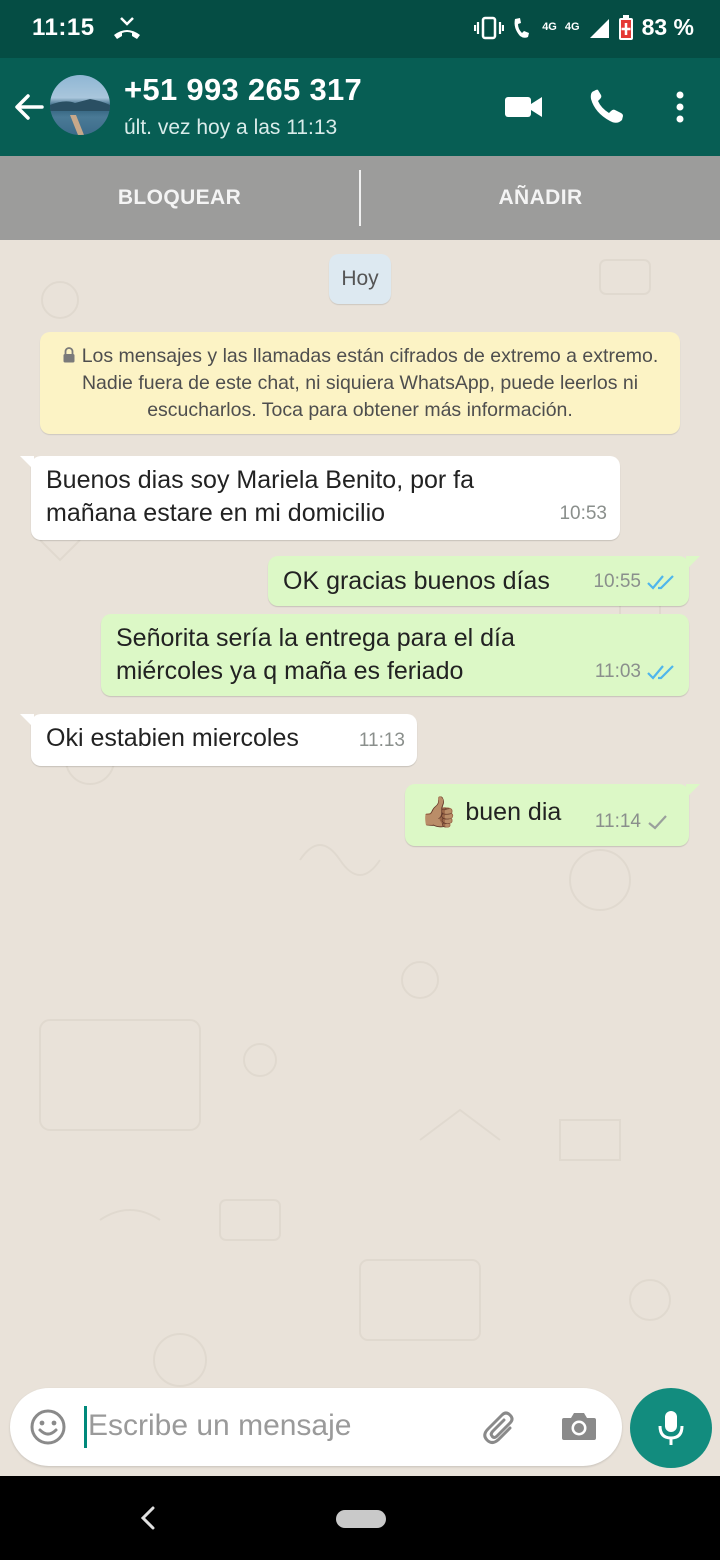 The image size is (720, 1560). I want to click on message-time: 11:13, so click(381, 740).